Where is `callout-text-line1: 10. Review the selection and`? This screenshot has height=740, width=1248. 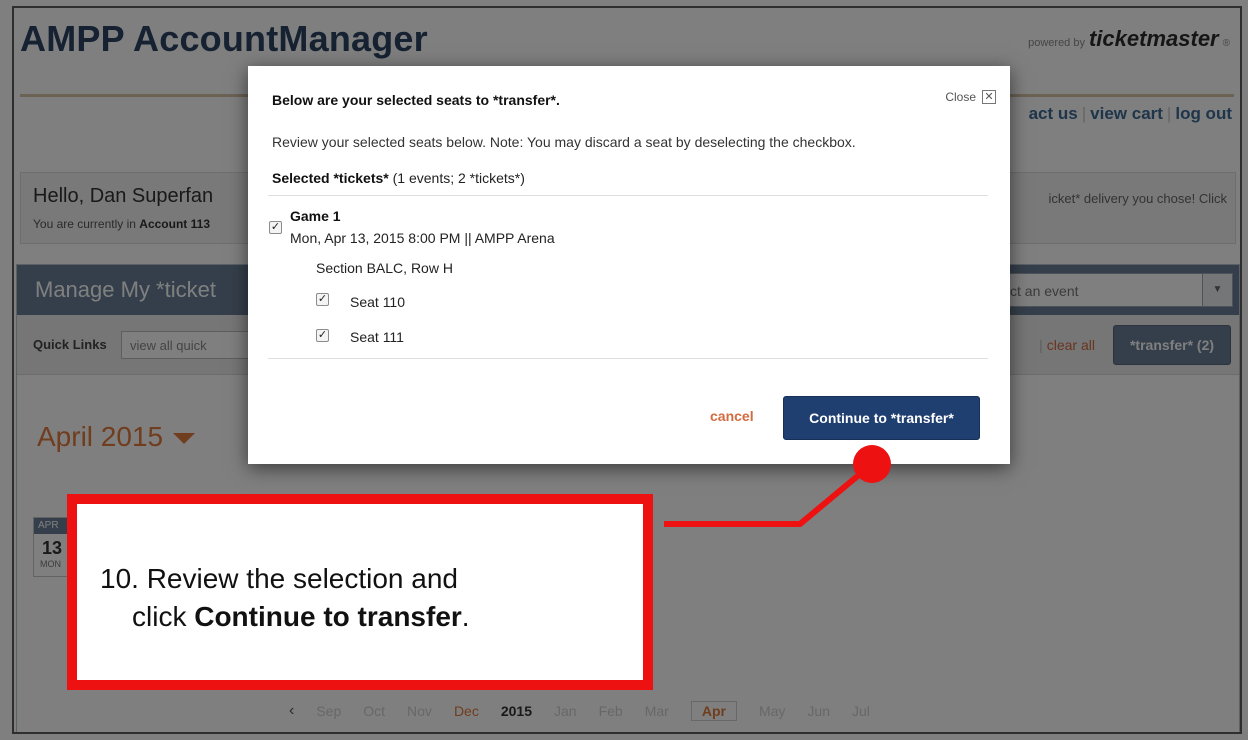
callout-text-line1: 10. Review the selection and is located at coordinates (279, 578).